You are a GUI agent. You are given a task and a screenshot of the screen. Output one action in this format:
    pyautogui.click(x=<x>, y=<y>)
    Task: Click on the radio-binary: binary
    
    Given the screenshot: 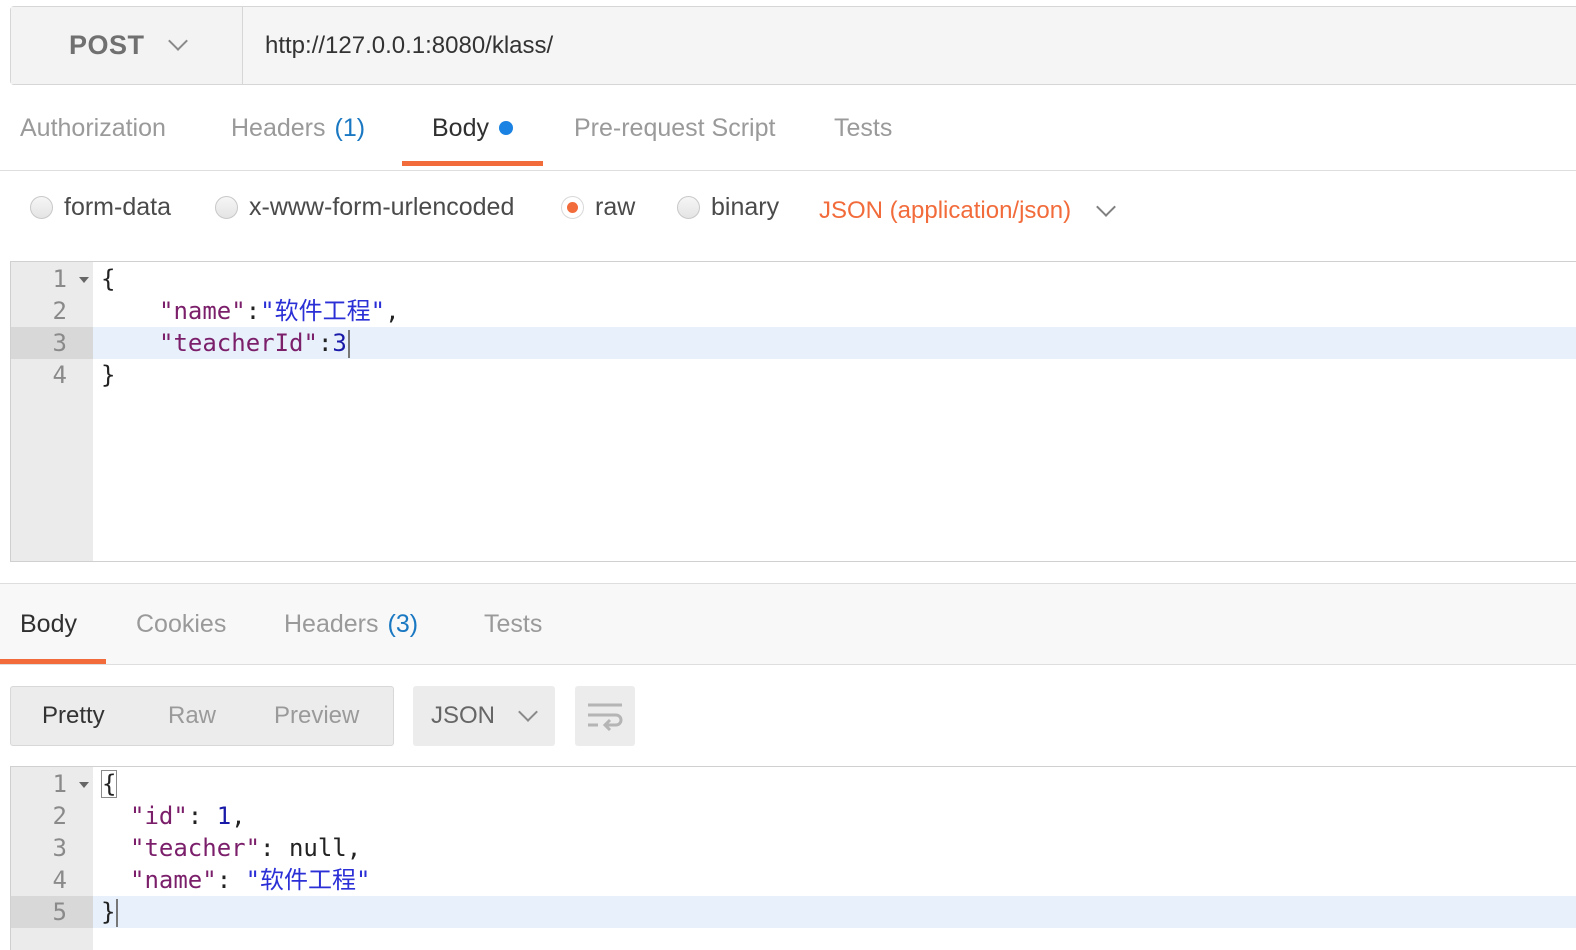 What is the action you would take?
    pyautogui.click(x=728, y=207)
    